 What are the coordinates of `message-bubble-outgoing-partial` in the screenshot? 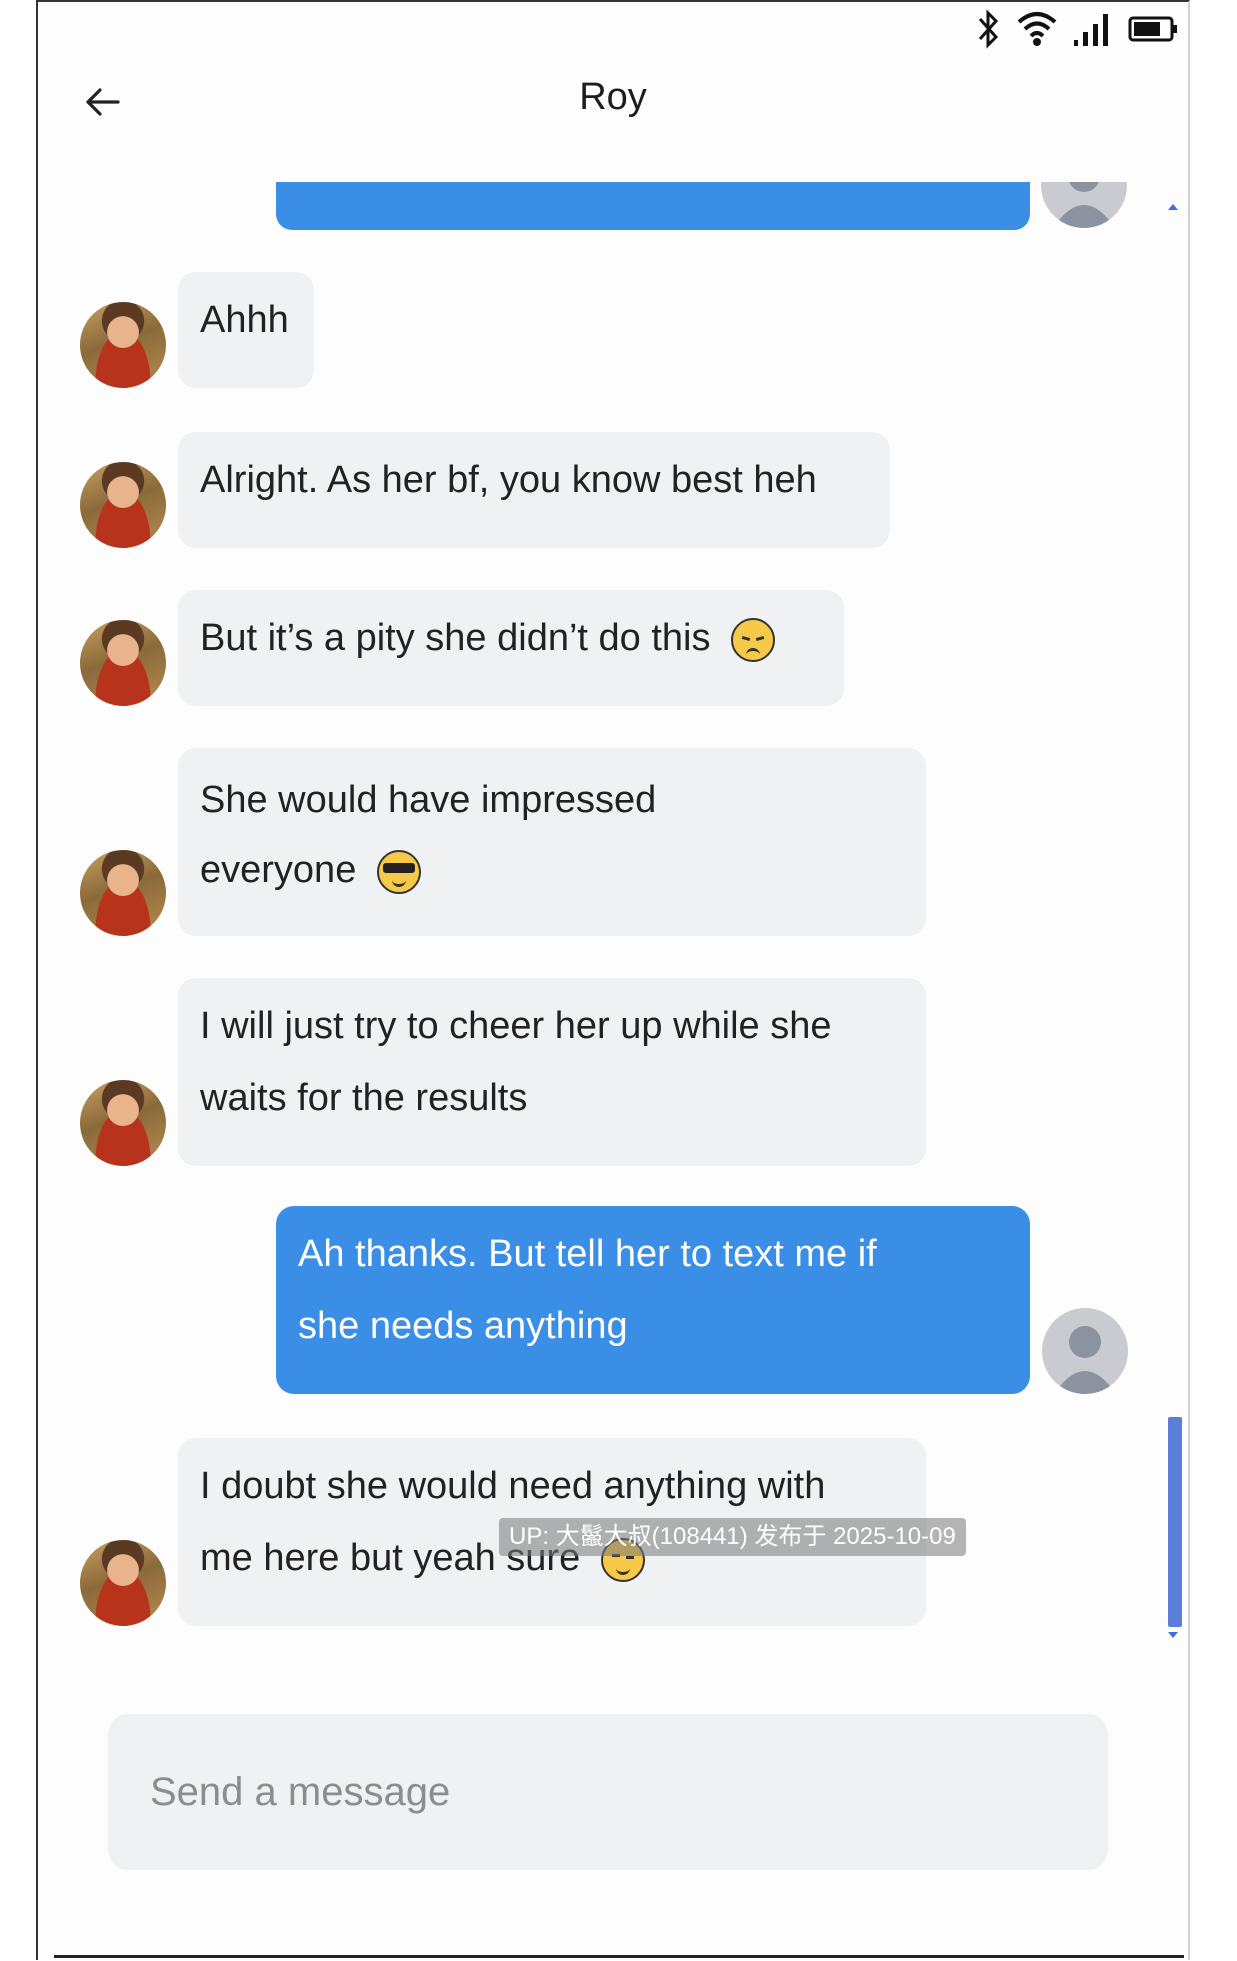 It's located at (653, 206).